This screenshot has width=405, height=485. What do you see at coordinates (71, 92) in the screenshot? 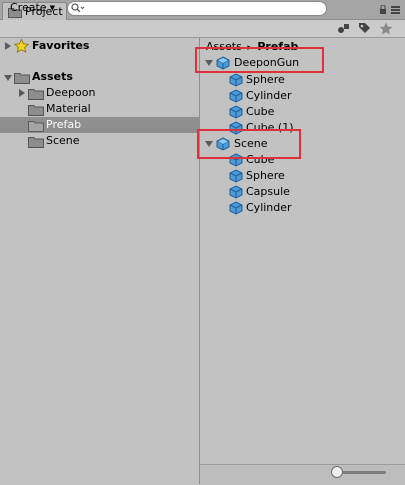
I see `tree-label: Deepoon` at bounding box center [71, 92].